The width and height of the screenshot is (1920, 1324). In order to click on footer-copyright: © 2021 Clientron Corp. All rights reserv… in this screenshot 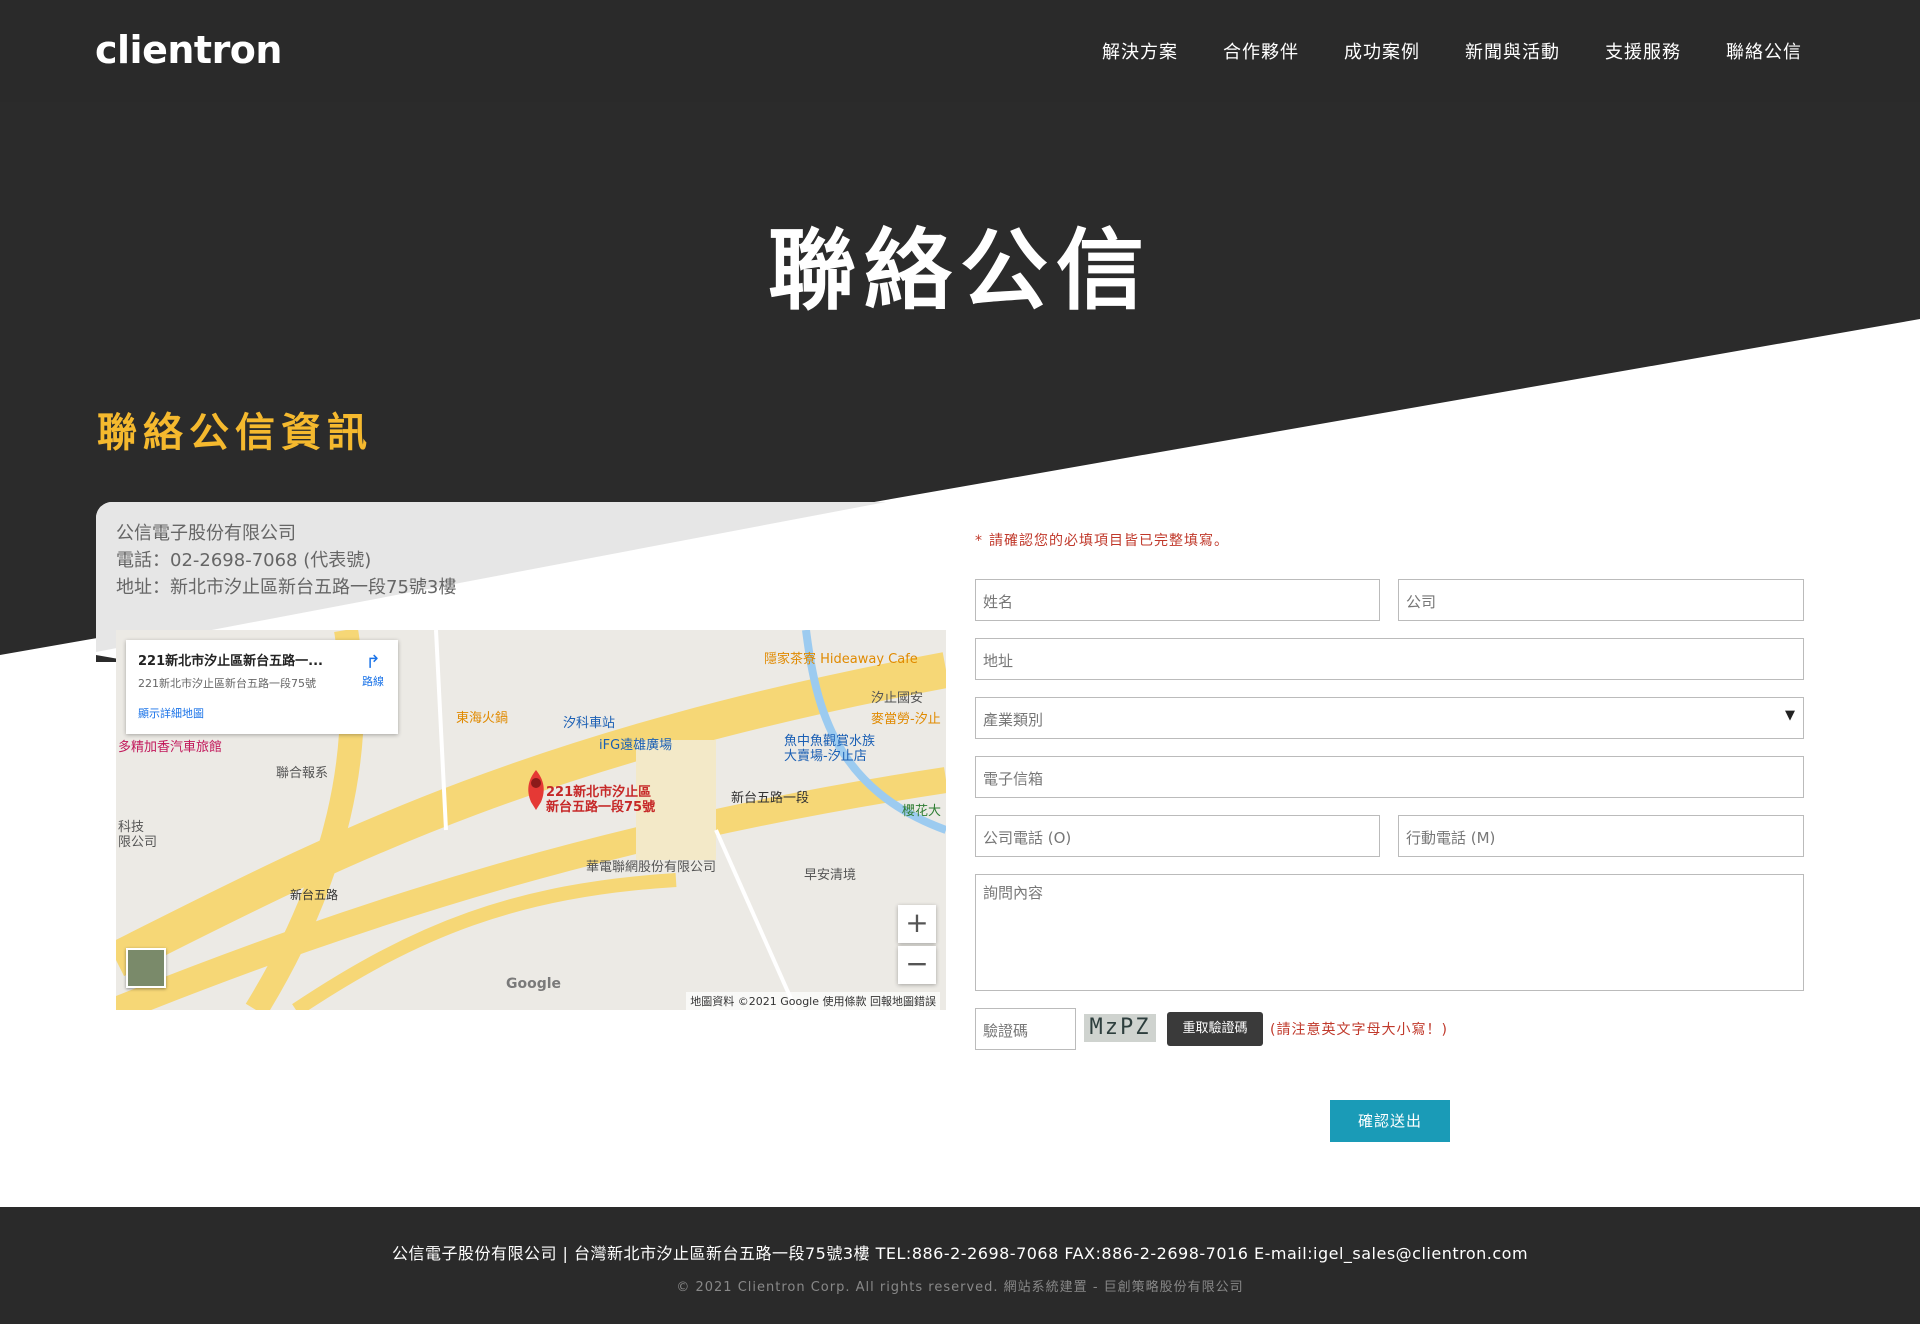, I will do `click(960, 1287)`.